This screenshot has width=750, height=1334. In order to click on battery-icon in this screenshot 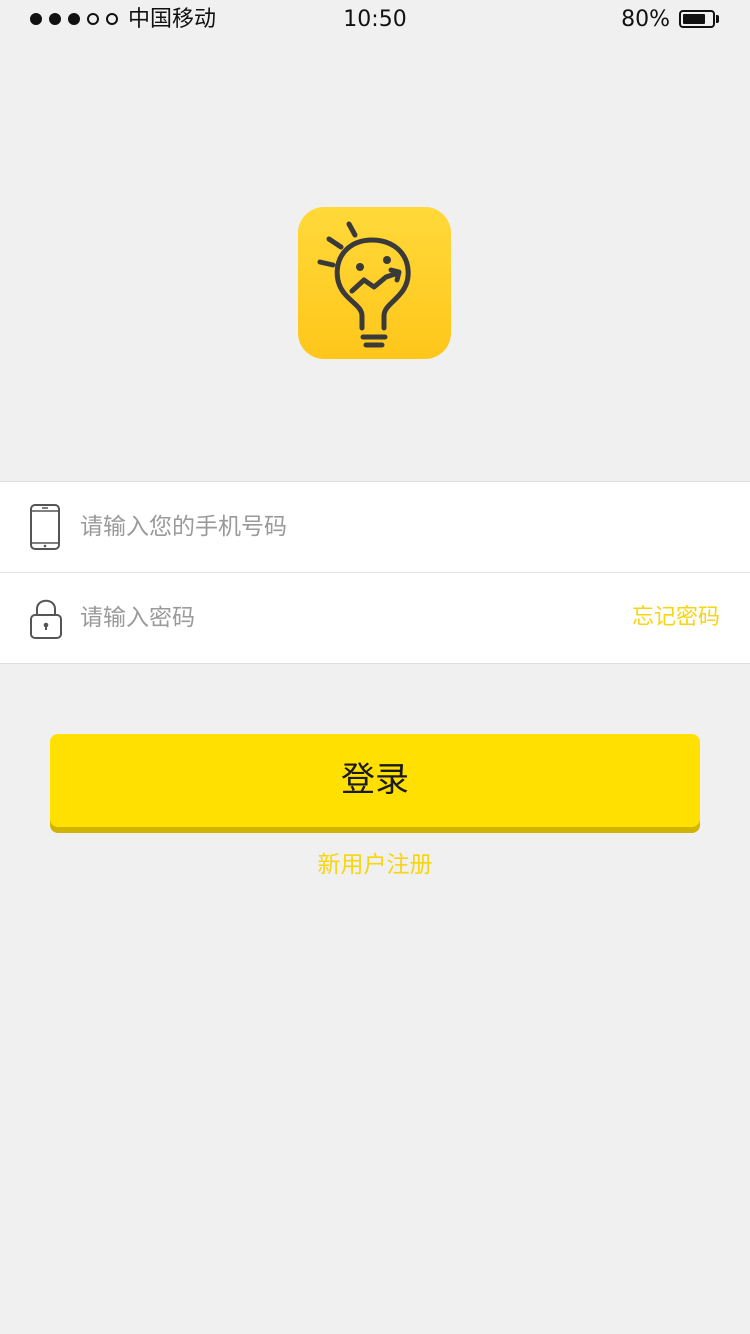, I will do `click(697, 19)`.